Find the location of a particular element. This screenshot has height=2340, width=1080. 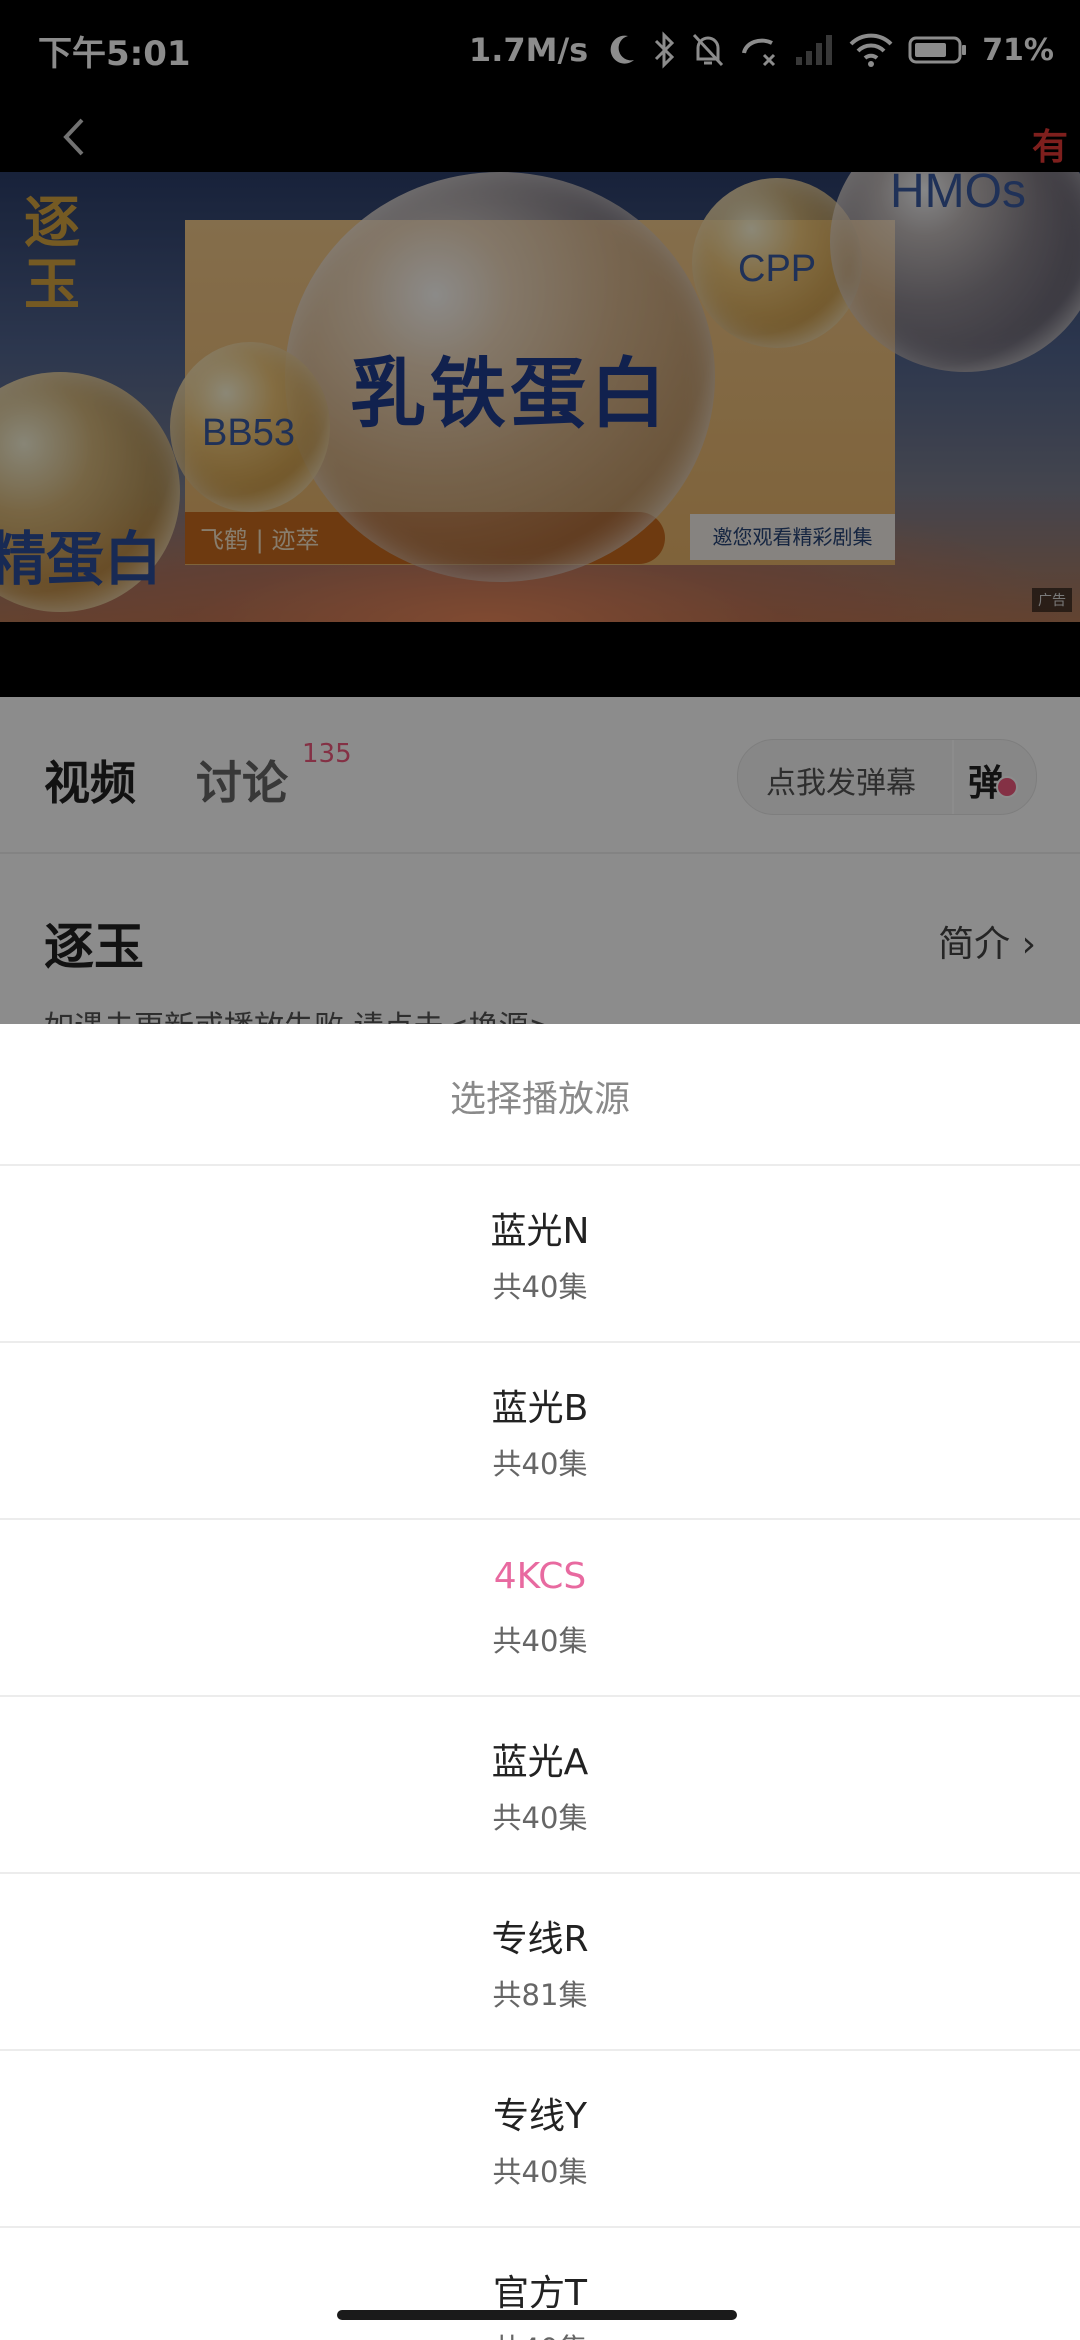

source-item: 专线R 共81集 is located at coordinates (540, 1962).